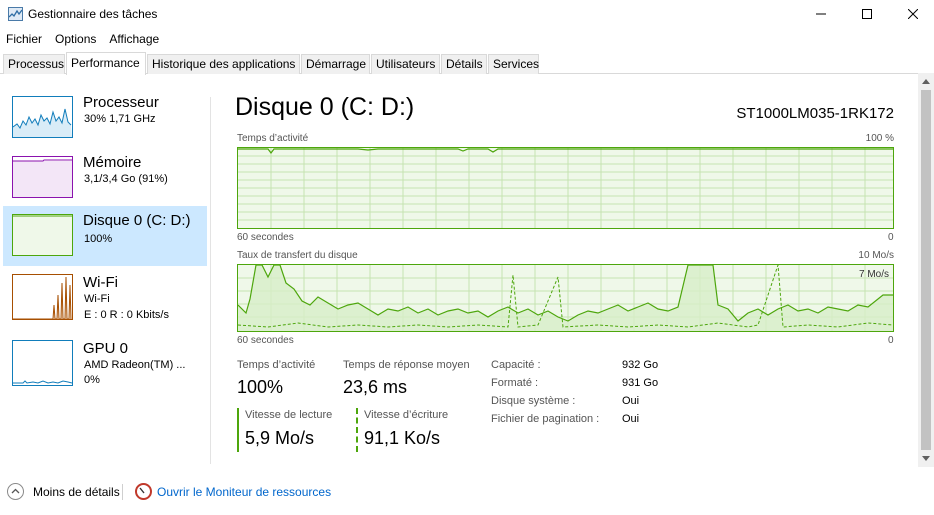 The image size is (934, 515). I want to click on system-disk-value: Oui, so click(631, 401).